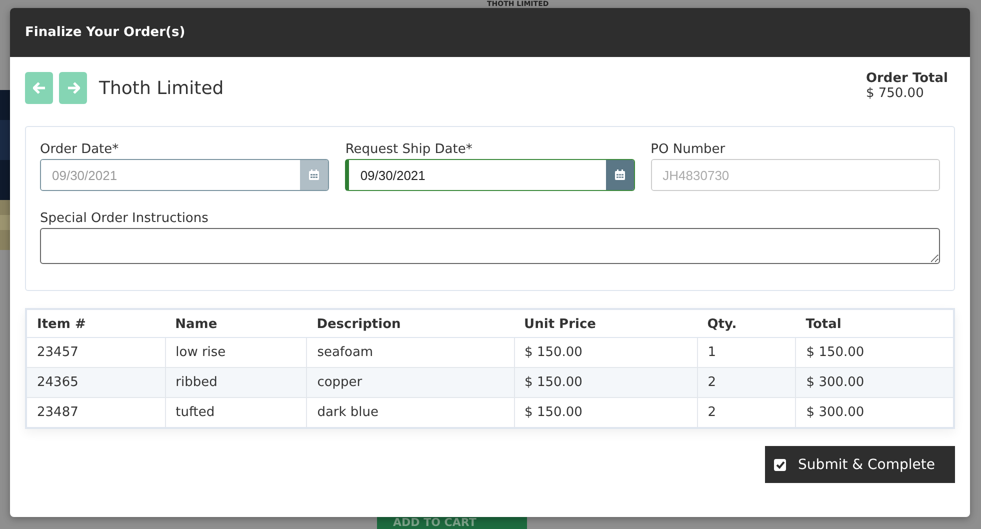  What do you see at coordinates (895, 93) in the screenshot?
I see `order-total-value: $ 750.00` at bounding box center [895, 93].